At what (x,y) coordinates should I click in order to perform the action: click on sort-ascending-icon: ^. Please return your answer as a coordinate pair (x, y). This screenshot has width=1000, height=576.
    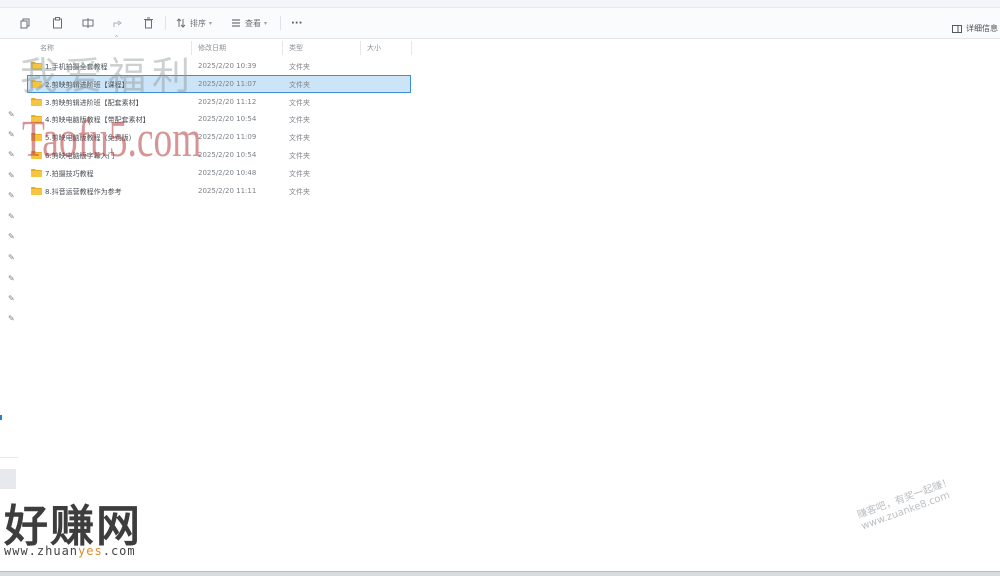
    Looking at the image, I should click on (117, 38).